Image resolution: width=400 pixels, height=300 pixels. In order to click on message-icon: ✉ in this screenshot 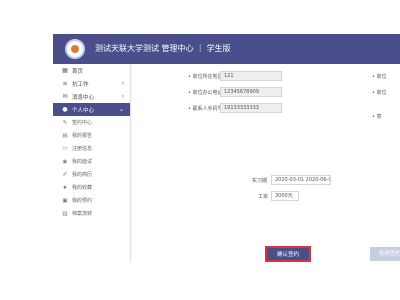, I will do `click(65, 96)`.